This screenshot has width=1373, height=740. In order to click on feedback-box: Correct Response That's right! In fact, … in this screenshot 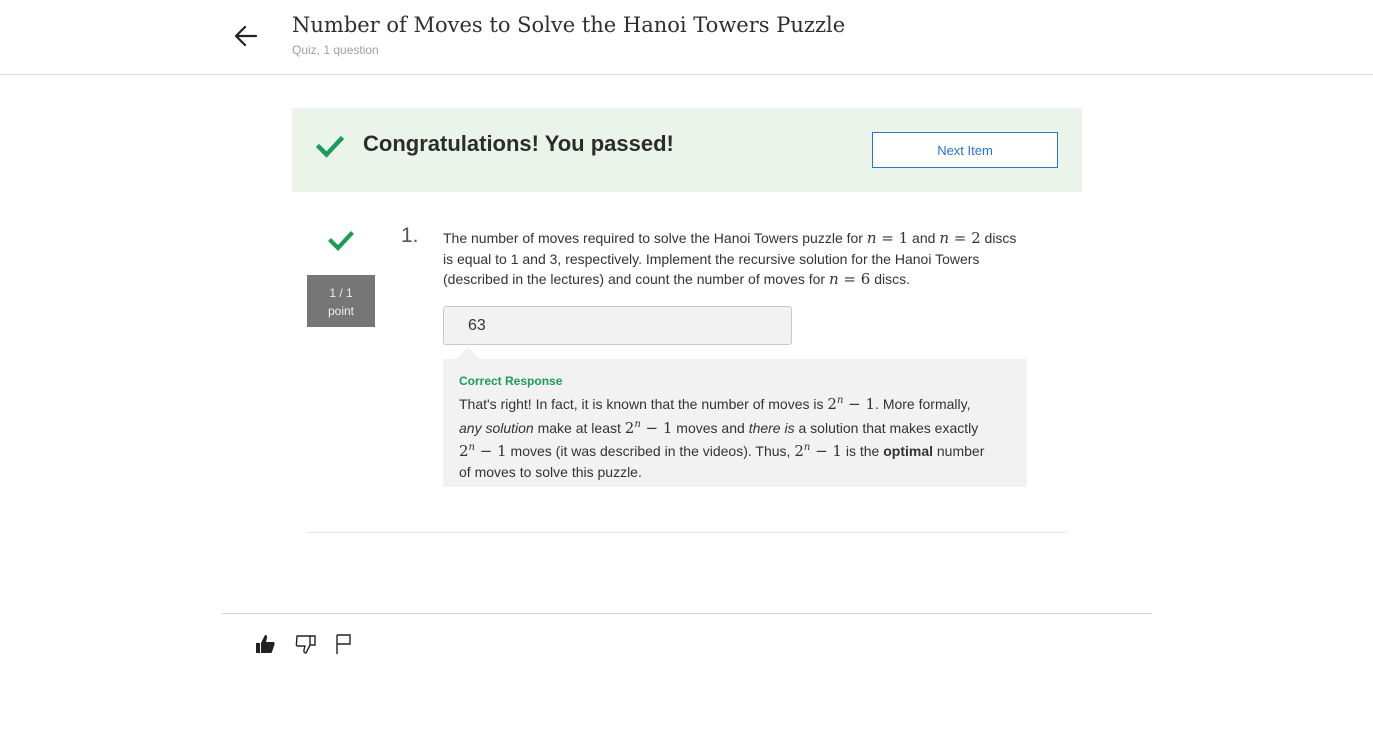, I will do `click(735, 423)`.